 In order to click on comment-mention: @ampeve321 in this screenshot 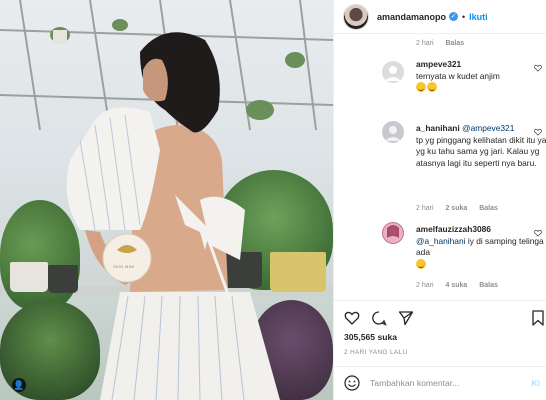, I will do `click(488, 128)`.